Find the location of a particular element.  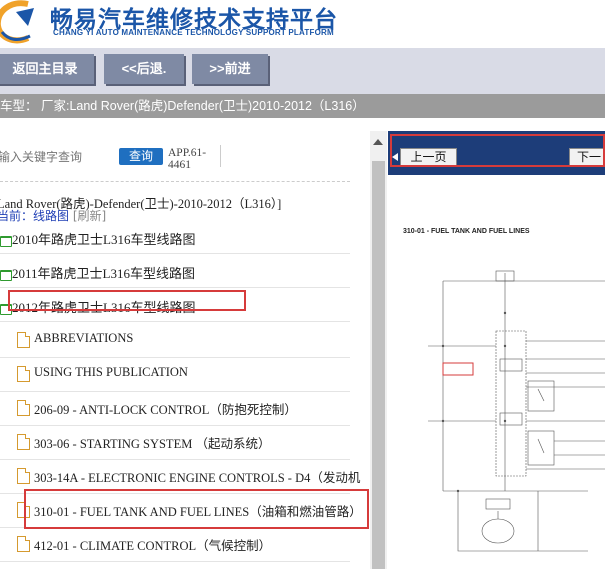

wiring-diagram-lines is located at coordinates (516, 411).